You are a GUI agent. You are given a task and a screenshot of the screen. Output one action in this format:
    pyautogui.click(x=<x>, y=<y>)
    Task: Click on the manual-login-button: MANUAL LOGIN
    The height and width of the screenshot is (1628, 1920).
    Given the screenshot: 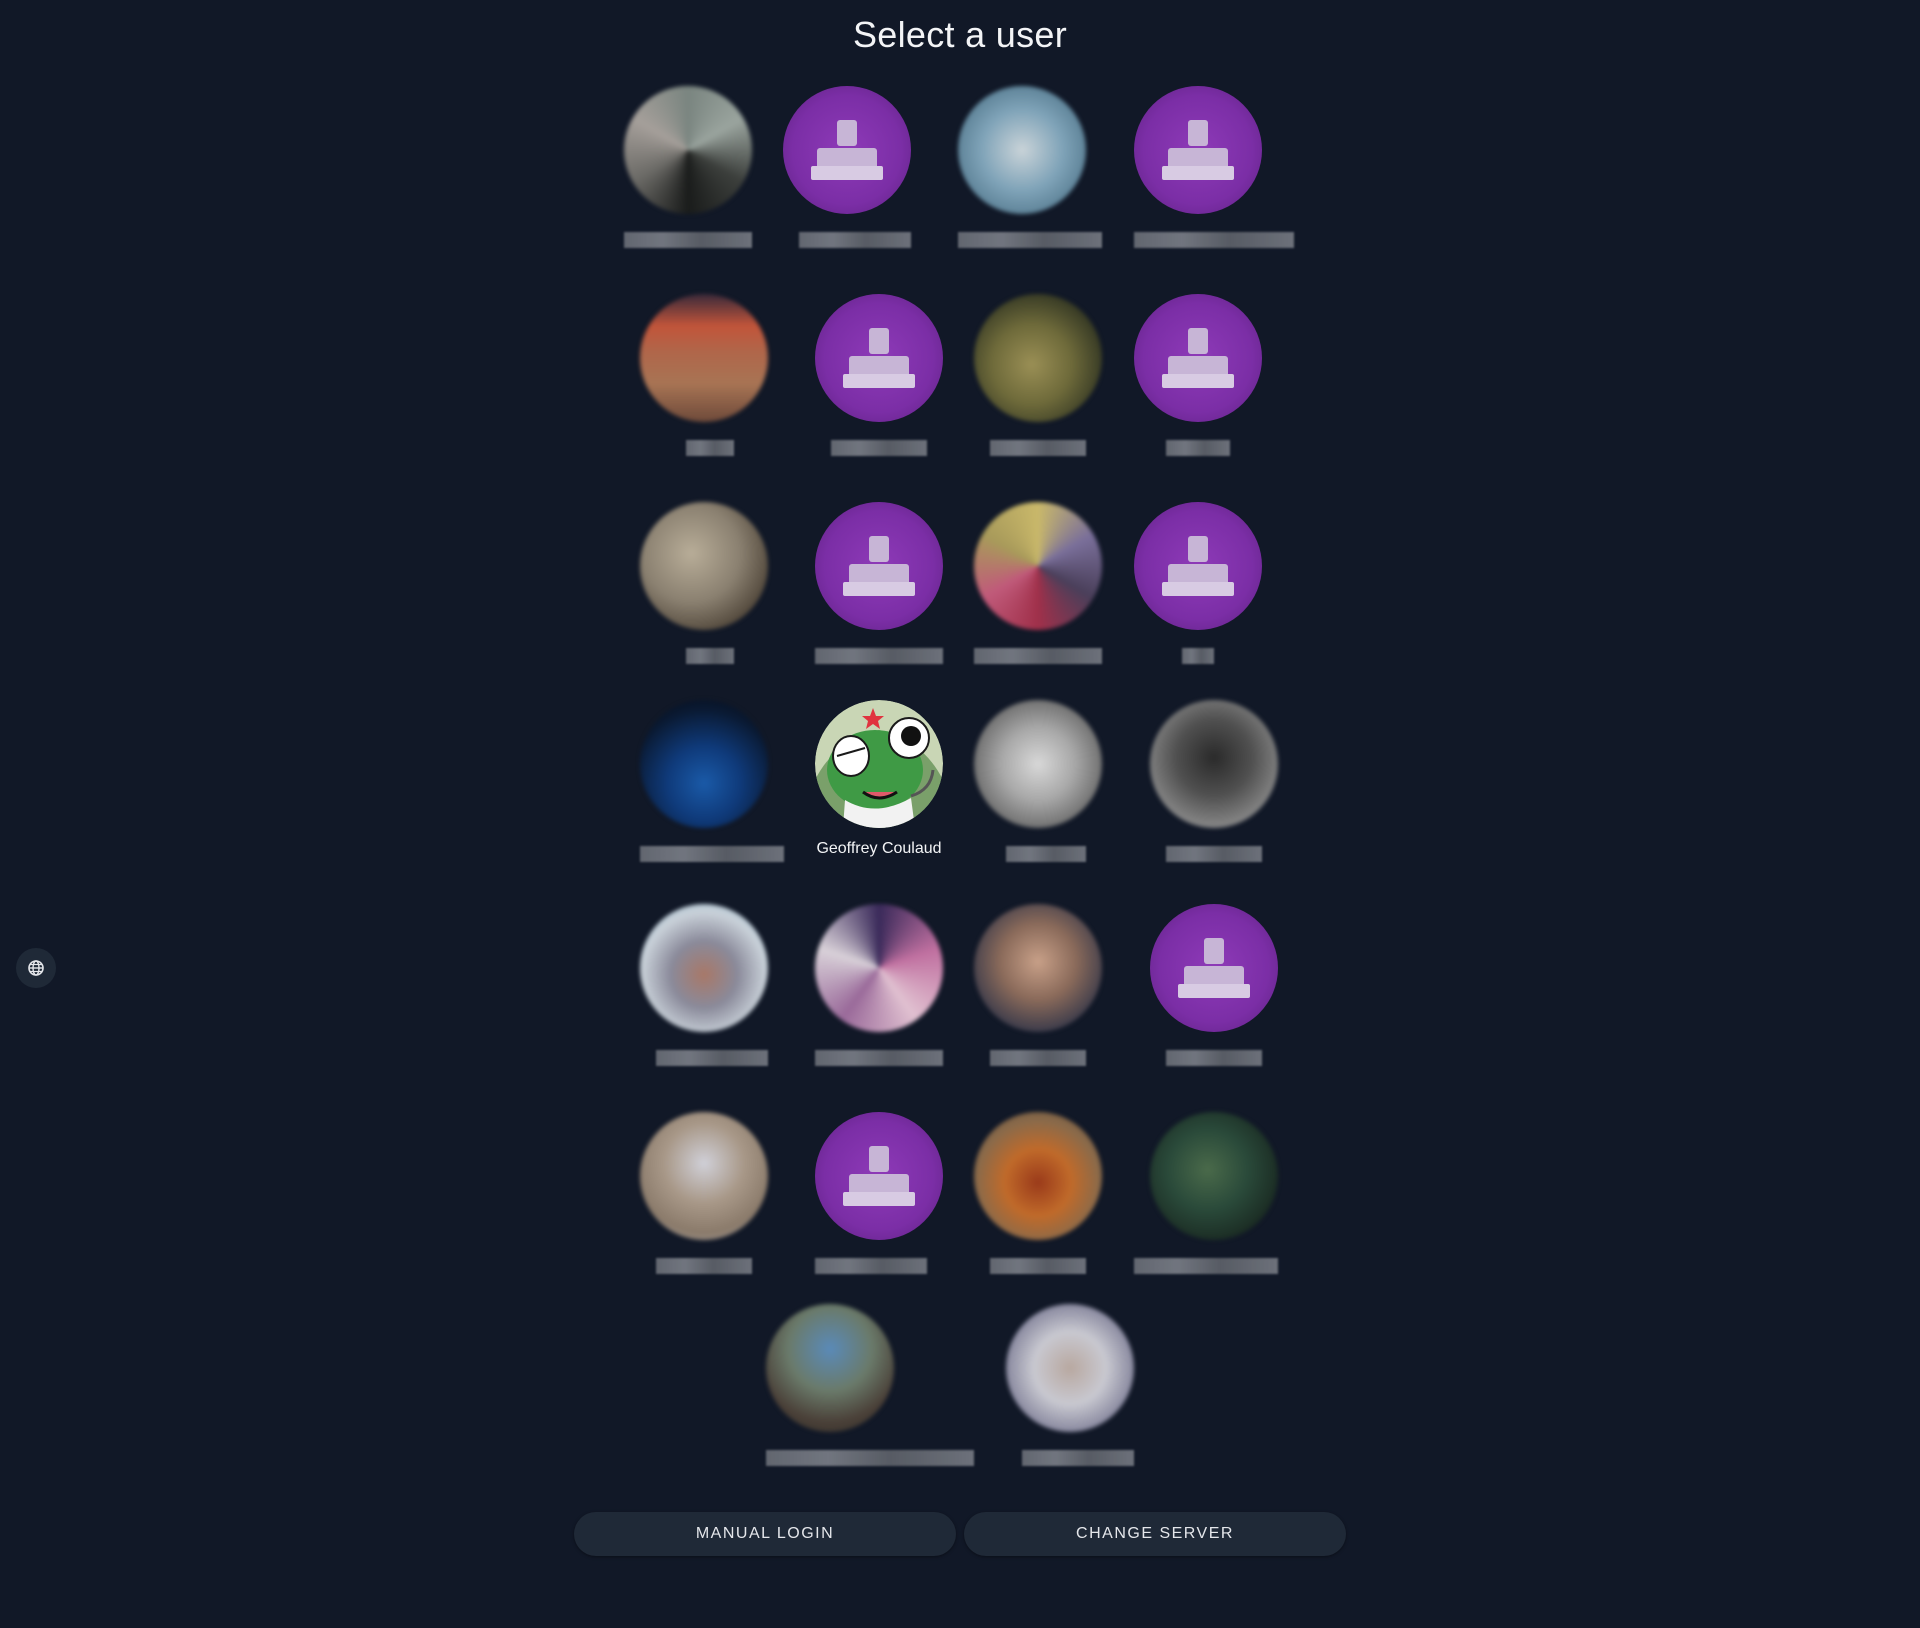 What is the action you would take?
    pyautogui.click(x=765, y=1534)
    